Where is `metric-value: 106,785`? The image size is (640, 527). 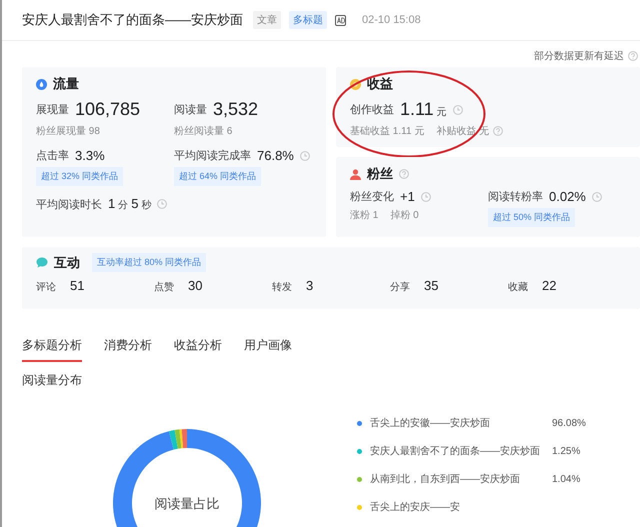
metric-value: 106,785 is located at coordinates (107, 109).